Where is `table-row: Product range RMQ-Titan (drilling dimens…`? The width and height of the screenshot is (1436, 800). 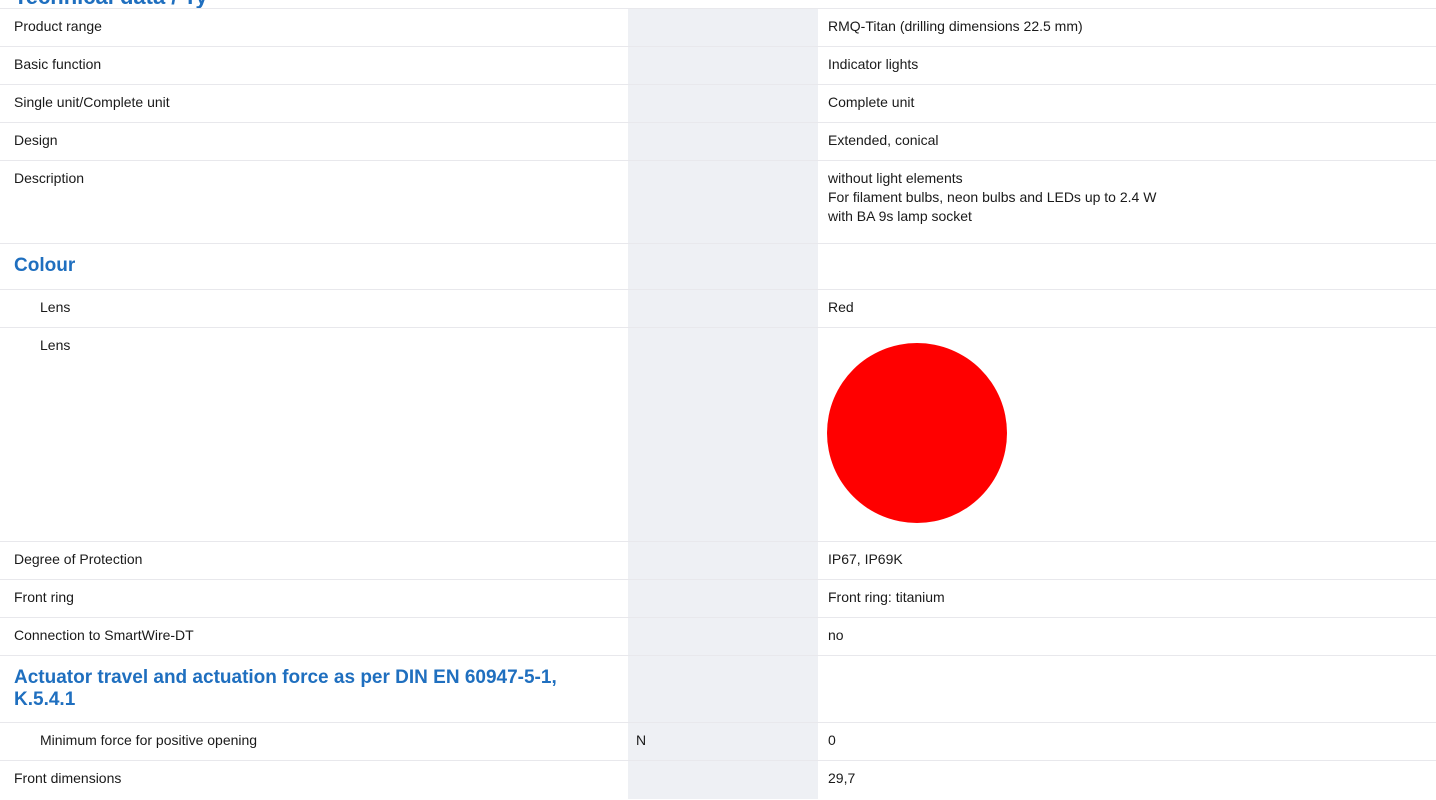
table-row: Product range RMQ-Titan (drilling dimens… is located at coordinates (718, 27).